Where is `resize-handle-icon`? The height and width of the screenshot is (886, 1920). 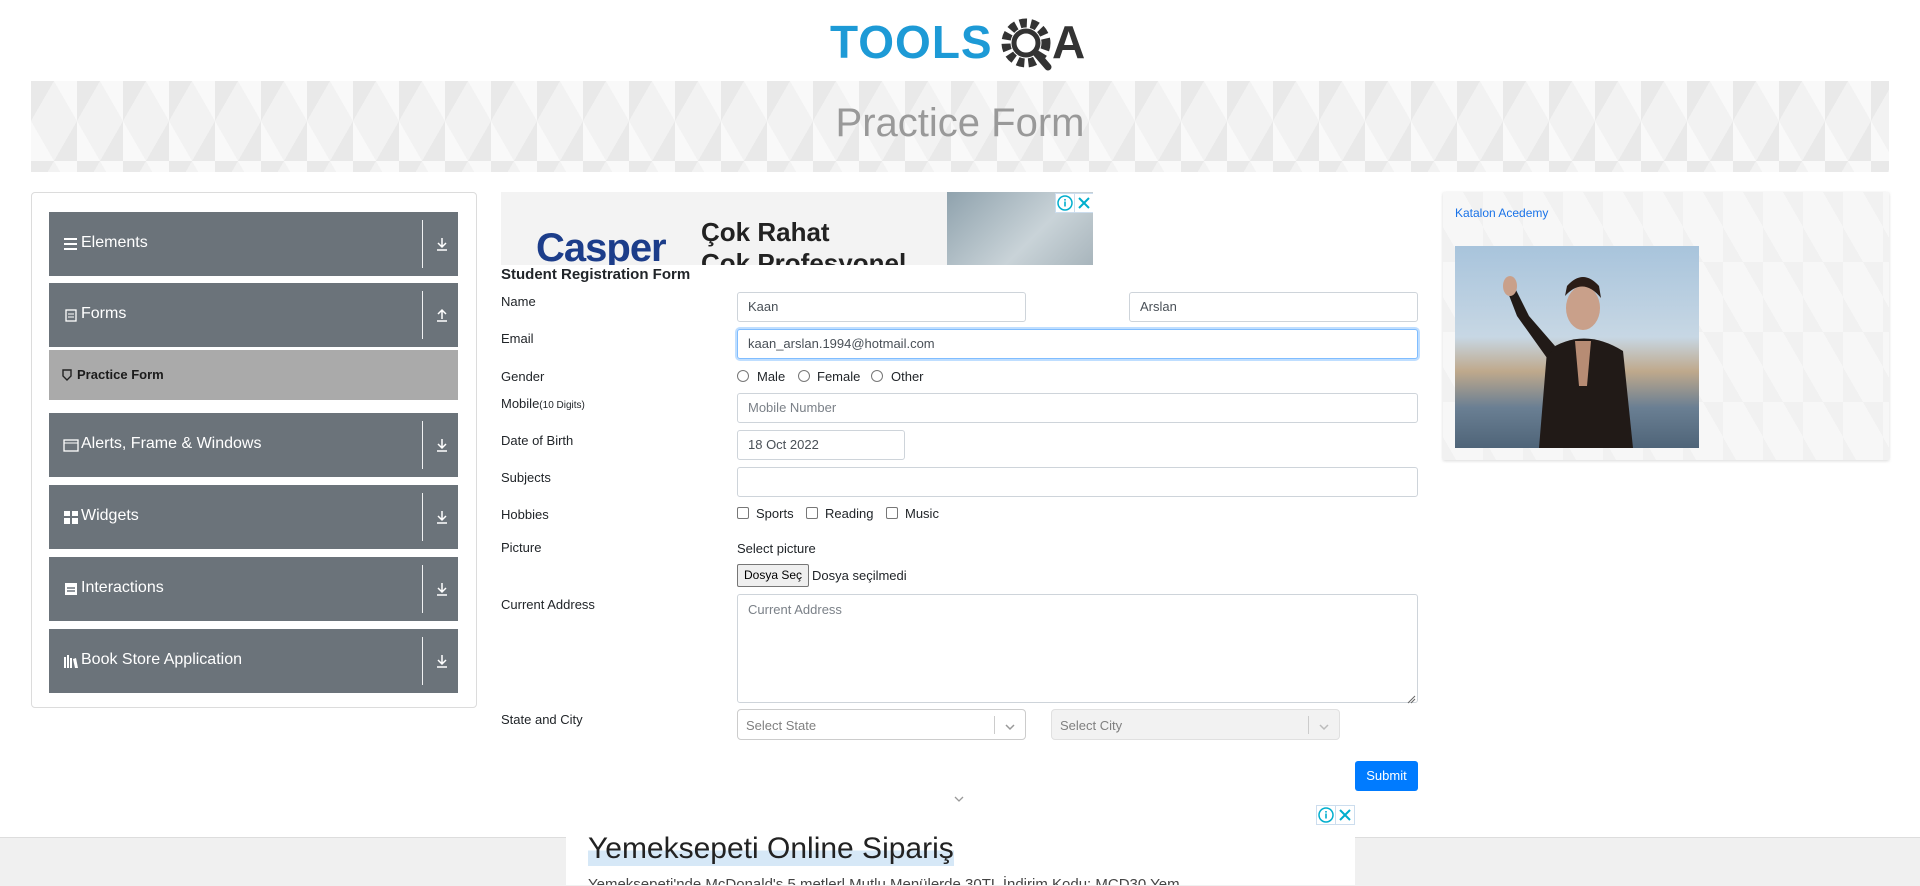
resize-handle-icon is located at coordinates (1411, 697).